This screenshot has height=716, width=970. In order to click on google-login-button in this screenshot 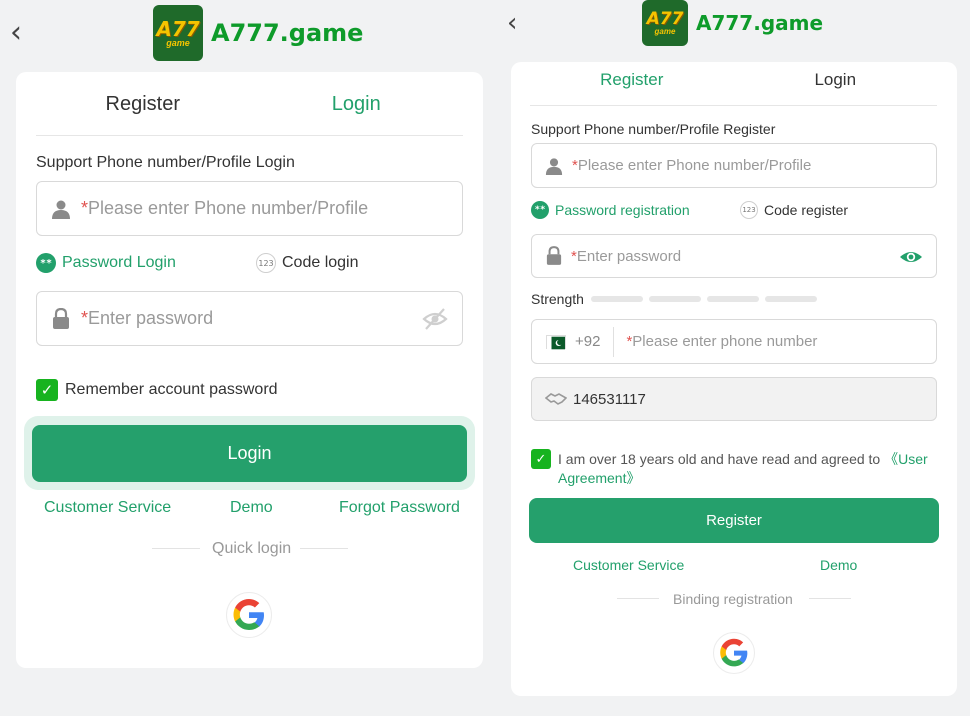, I will do `click(249, 615)`.